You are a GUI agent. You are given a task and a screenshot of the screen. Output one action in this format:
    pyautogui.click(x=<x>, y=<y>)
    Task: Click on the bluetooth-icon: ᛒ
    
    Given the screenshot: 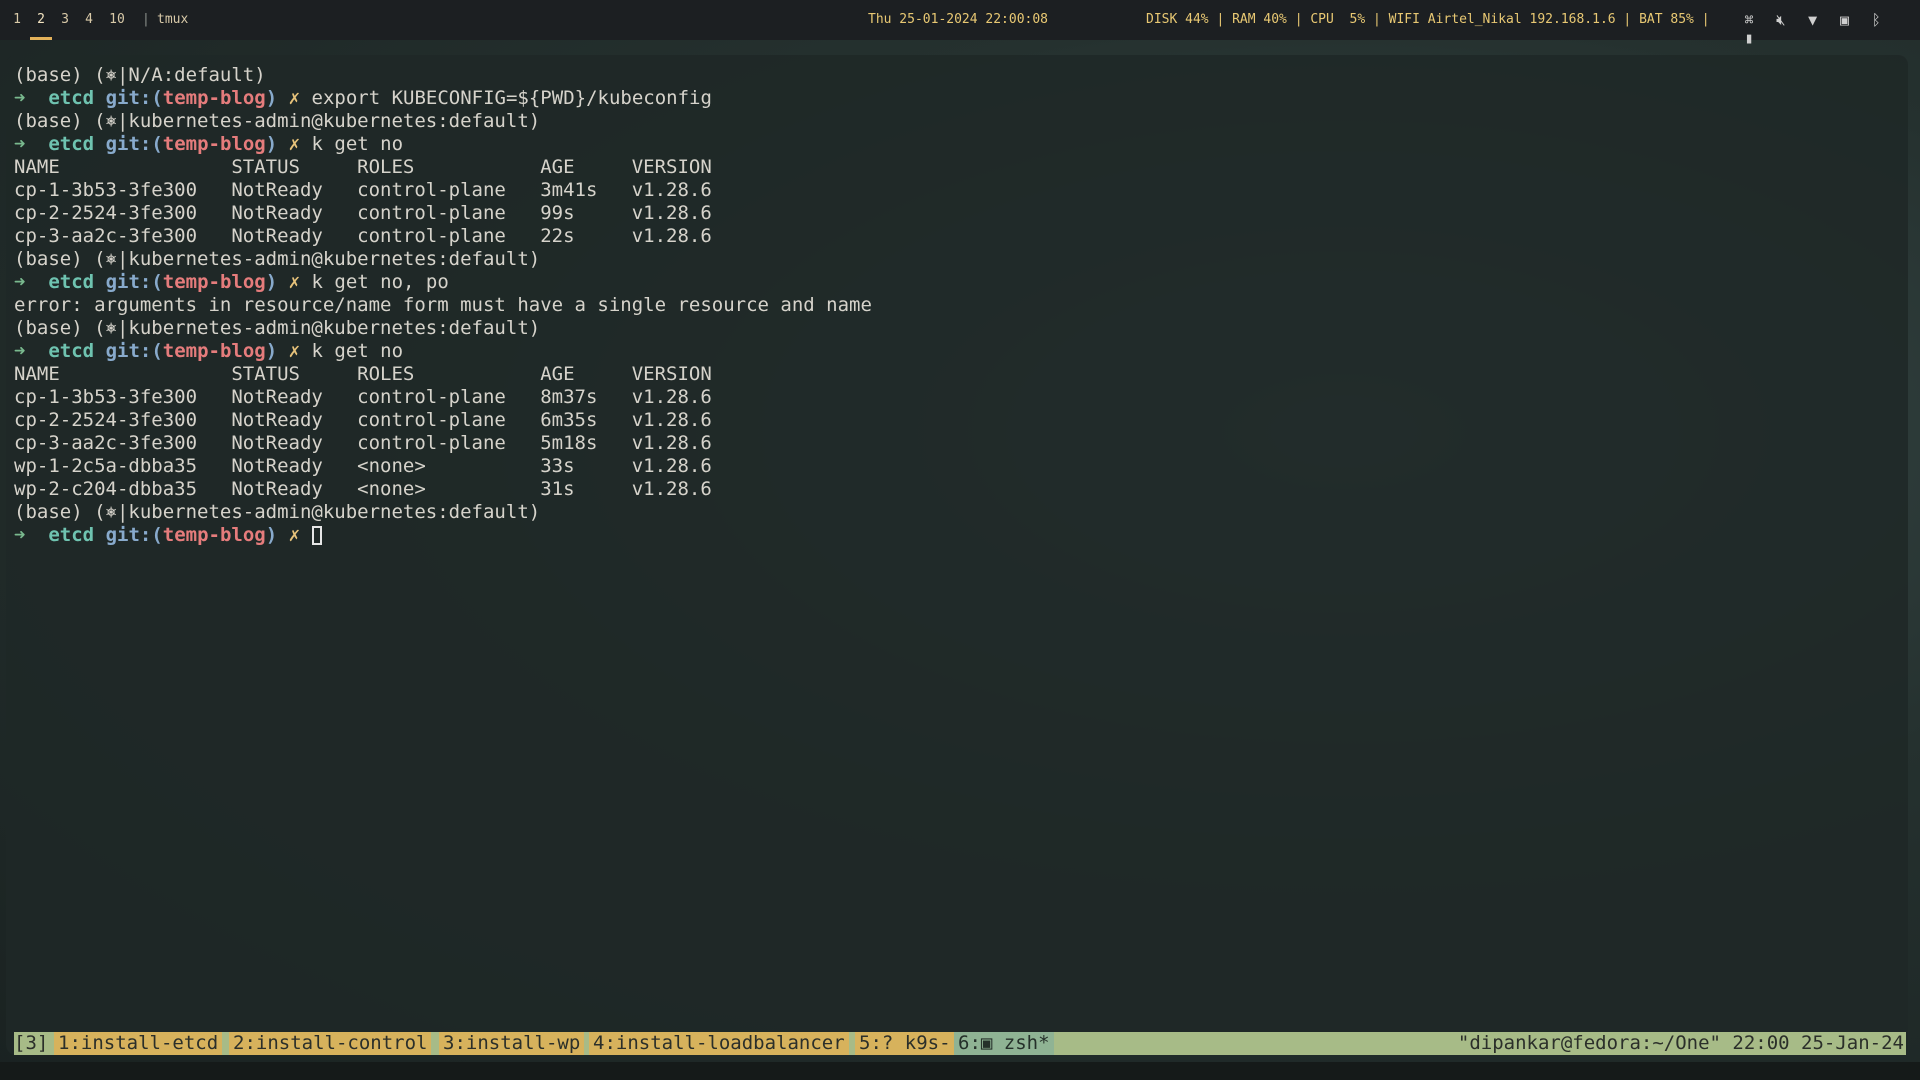 What is the action you would take?
    pyautogui.click(x=1876, y=20)
    